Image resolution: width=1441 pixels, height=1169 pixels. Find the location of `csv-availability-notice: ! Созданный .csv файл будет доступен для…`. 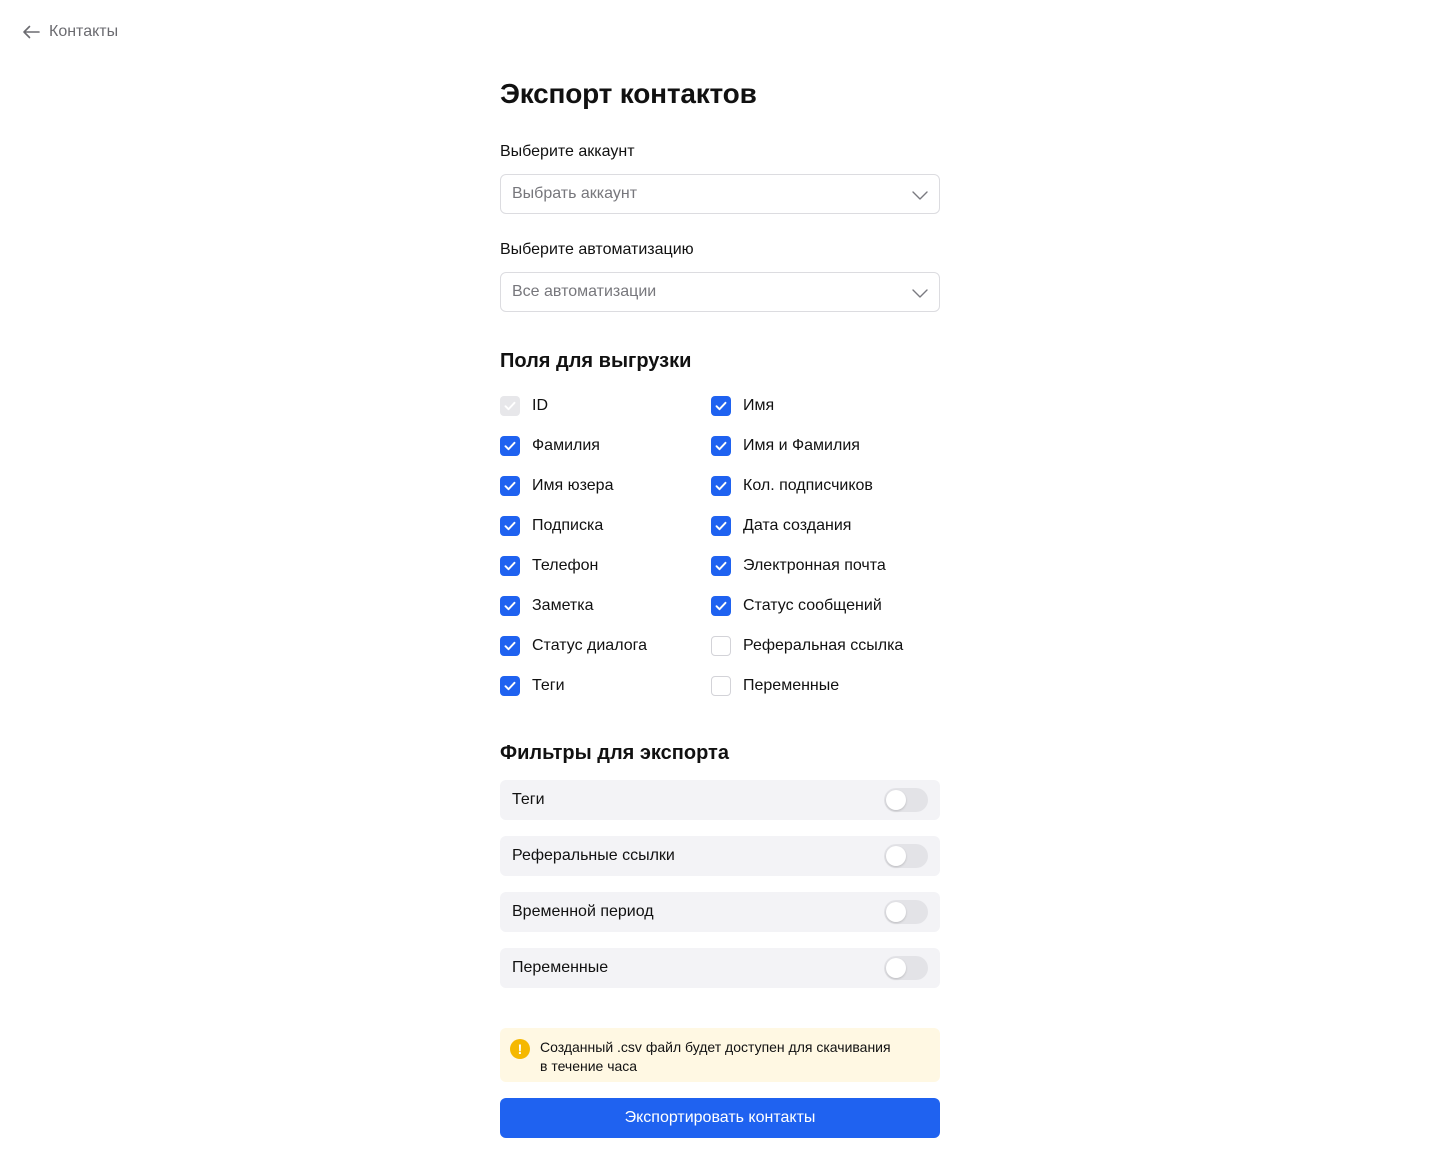

csv-availability-notice: ! Созданный .csv файл будет доступен для… is located at coordinates (720, 1055).